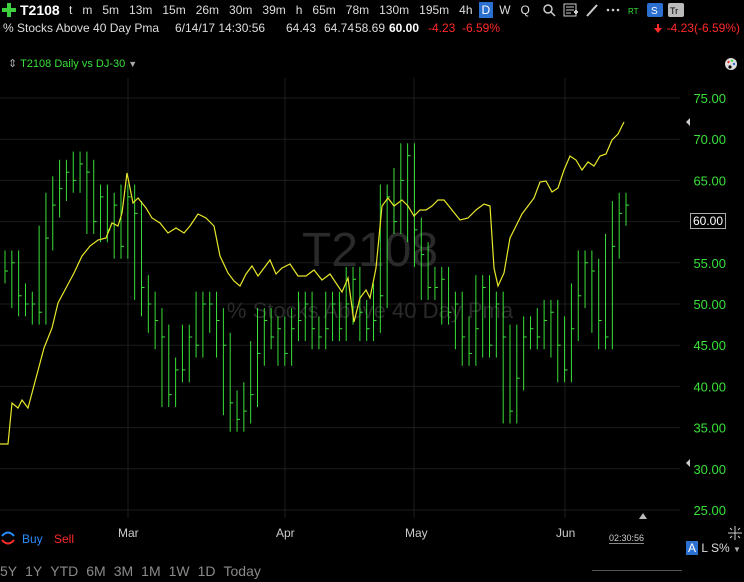 This screenshot has height=582, width=744. What do you see at coordinates (207, 10) in the screenshot?
I see `timeframe-26m: 26m` at bounding box center [207, 10].